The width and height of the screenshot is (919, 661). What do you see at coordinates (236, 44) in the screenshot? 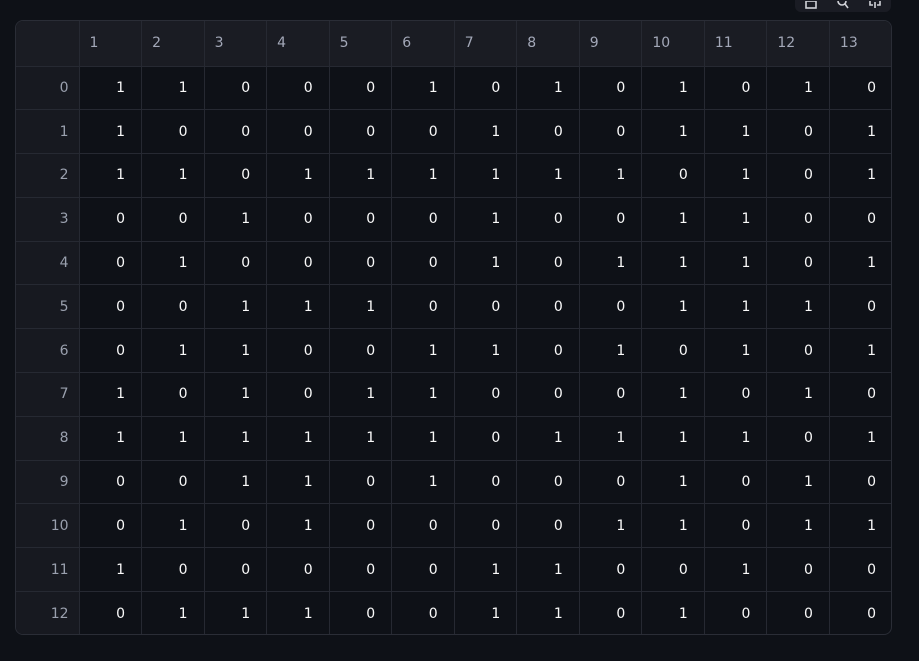
I see `column-header: 3` at bounding box center [236, 44].